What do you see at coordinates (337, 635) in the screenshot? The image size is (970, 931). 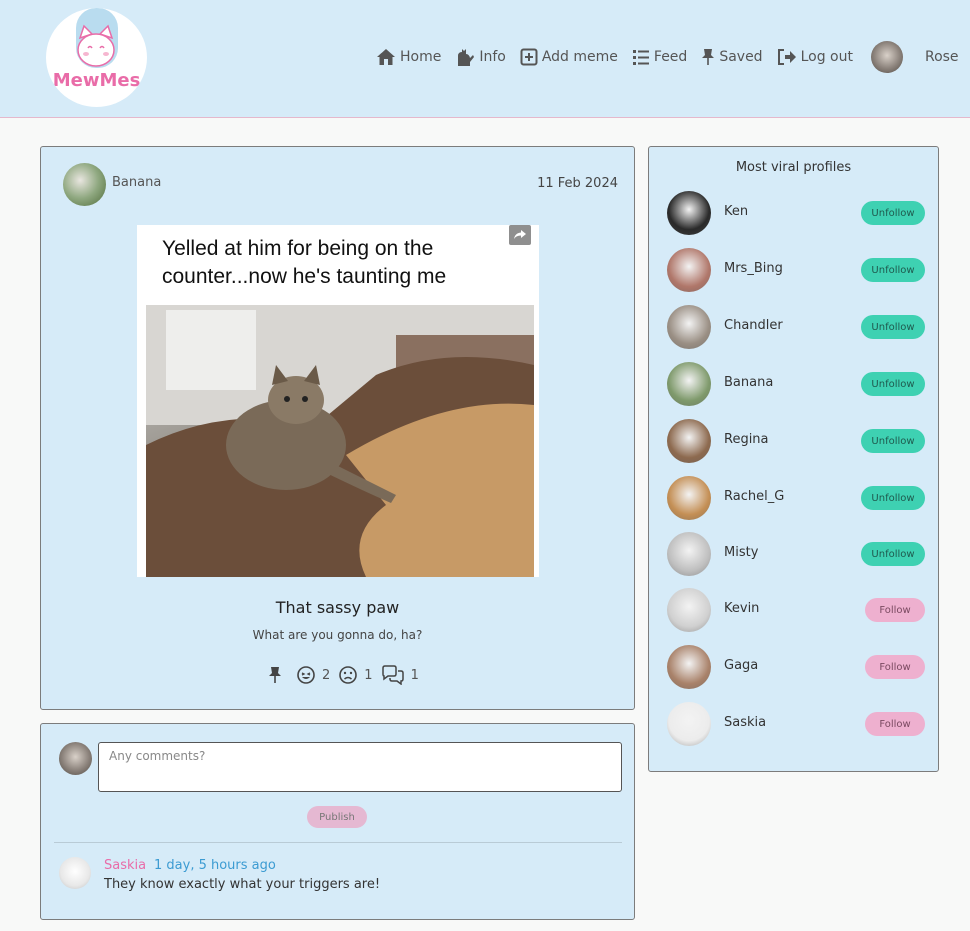 I see `post-caption: What are you gonna do, ha?` at bounding box center [337, 635].